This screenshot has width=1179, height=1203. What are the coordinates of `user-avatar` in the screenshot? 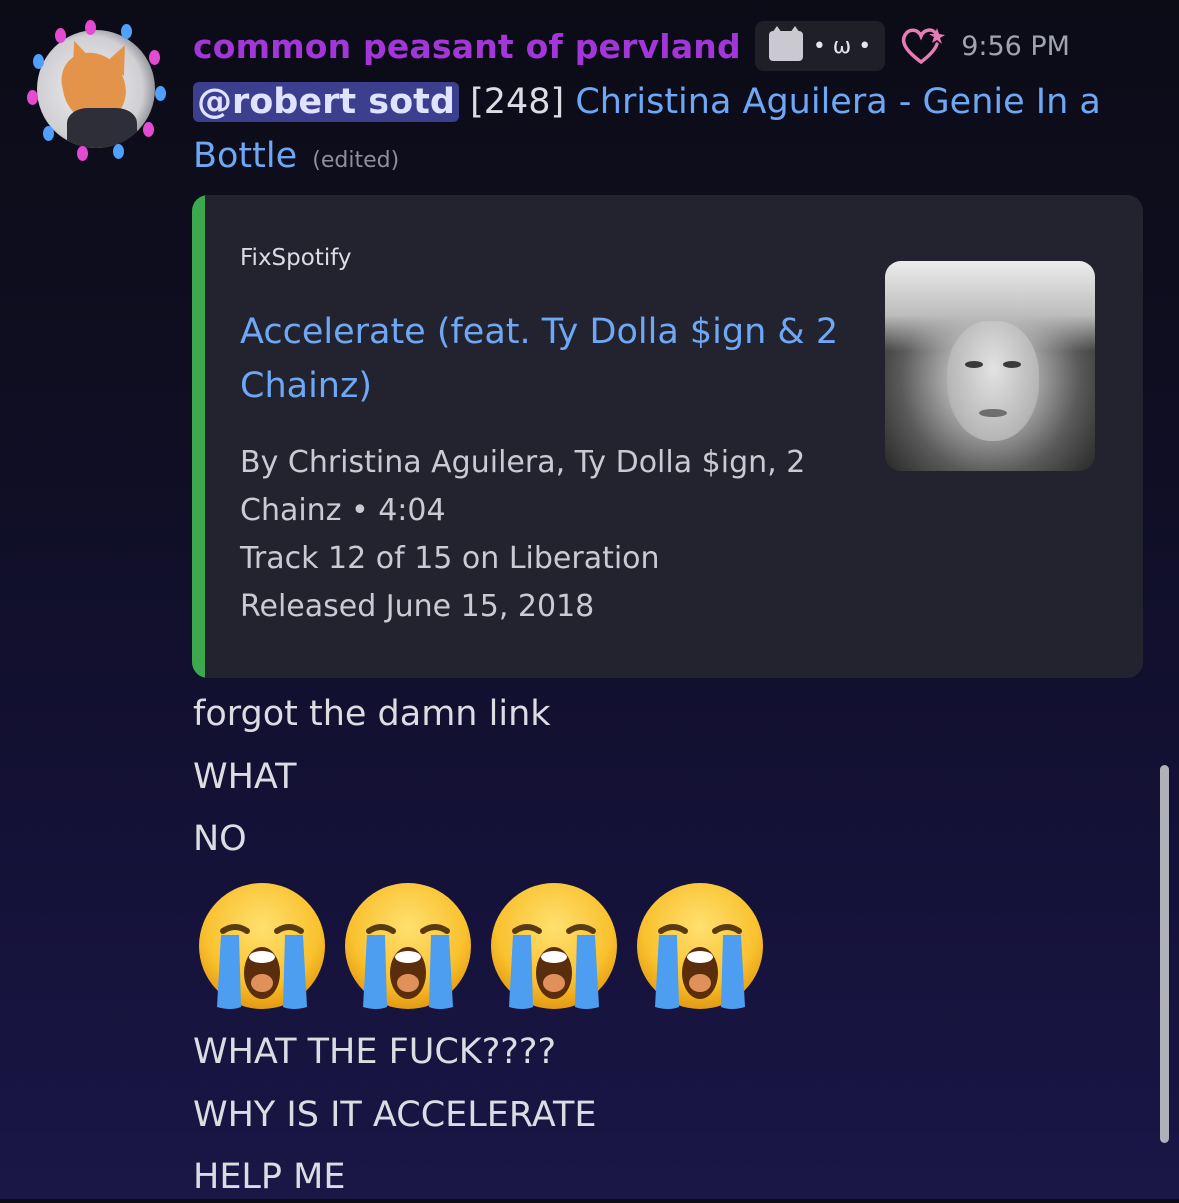 It's located at (96, 89).